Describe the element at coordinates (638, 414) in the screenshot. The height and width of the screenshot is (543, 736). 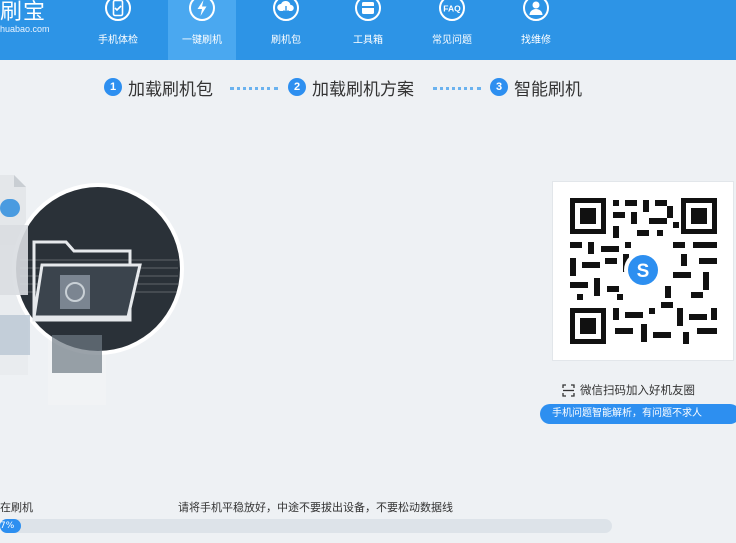
I see `qr-promo-pill: 手机问题智能解析，有问题不求人` at that location.